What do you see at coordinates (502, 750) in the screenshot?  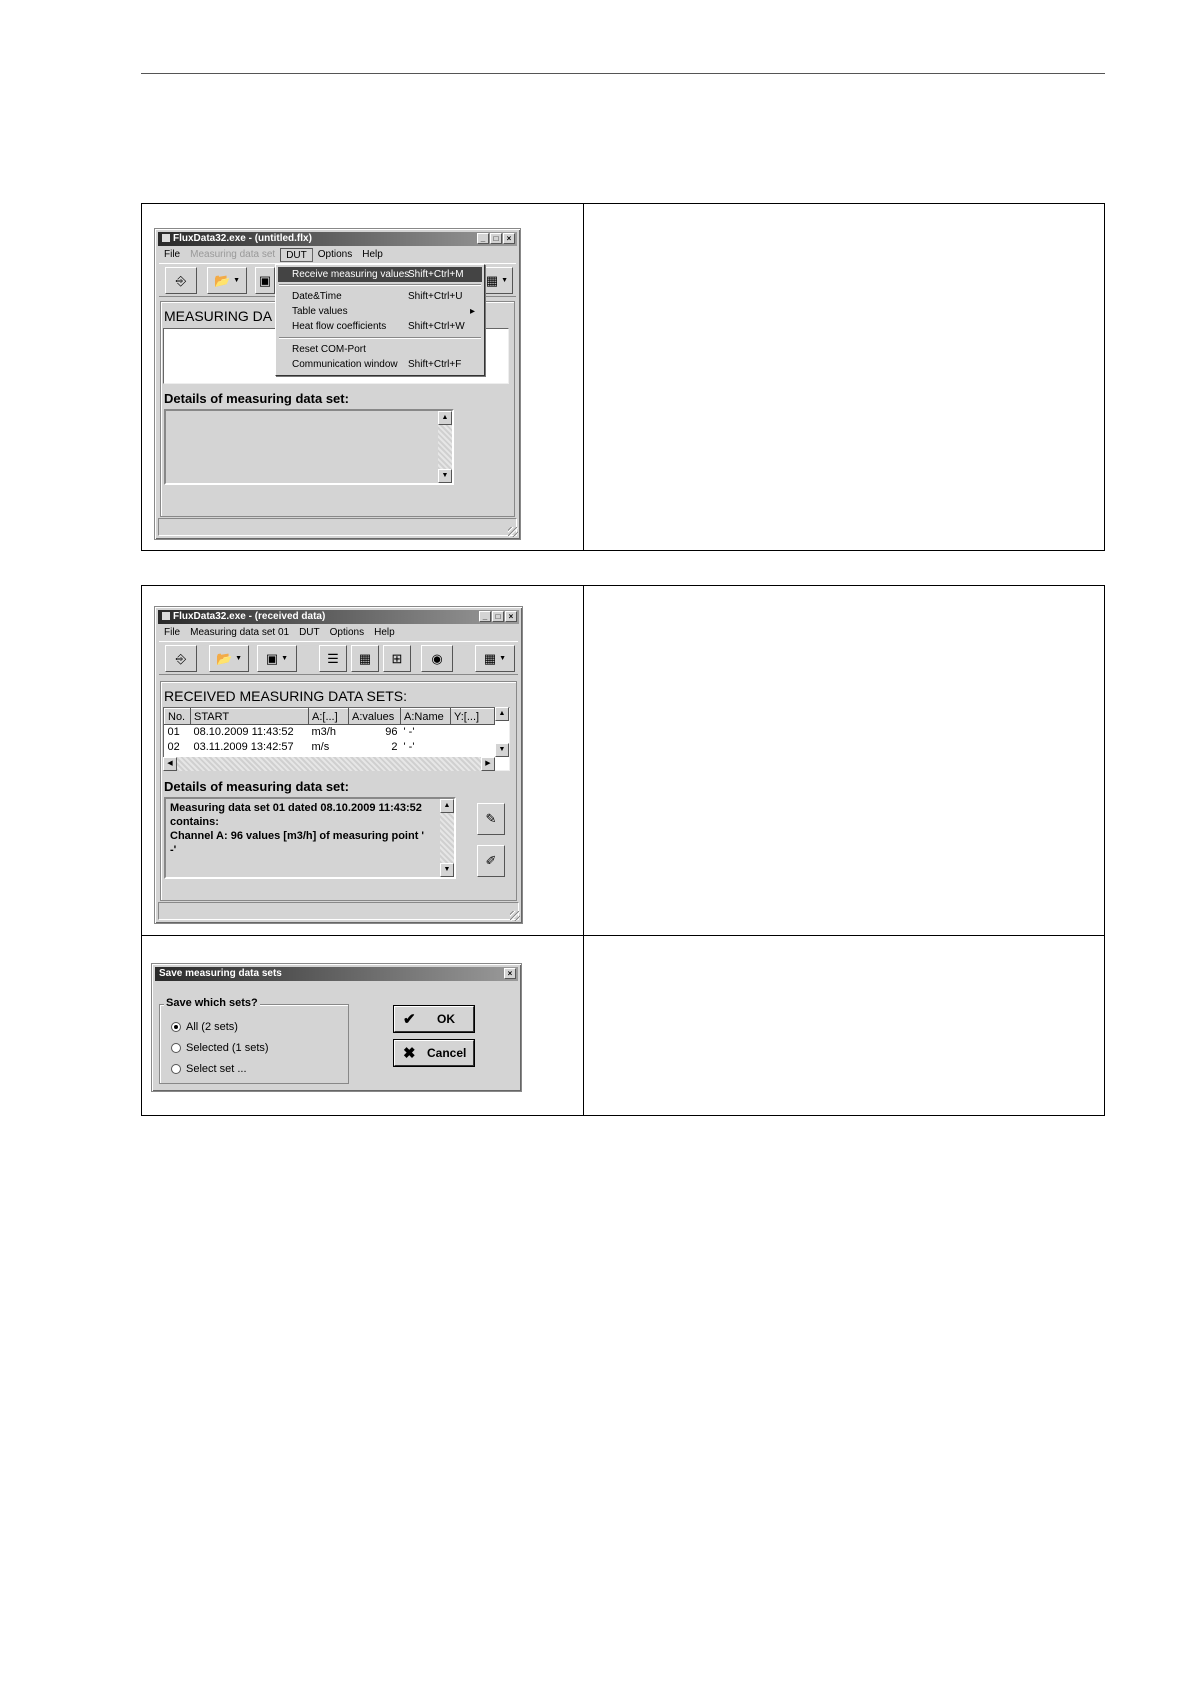 I see `list-scroll-down-button: ▼` at bounding box center [502, 750].